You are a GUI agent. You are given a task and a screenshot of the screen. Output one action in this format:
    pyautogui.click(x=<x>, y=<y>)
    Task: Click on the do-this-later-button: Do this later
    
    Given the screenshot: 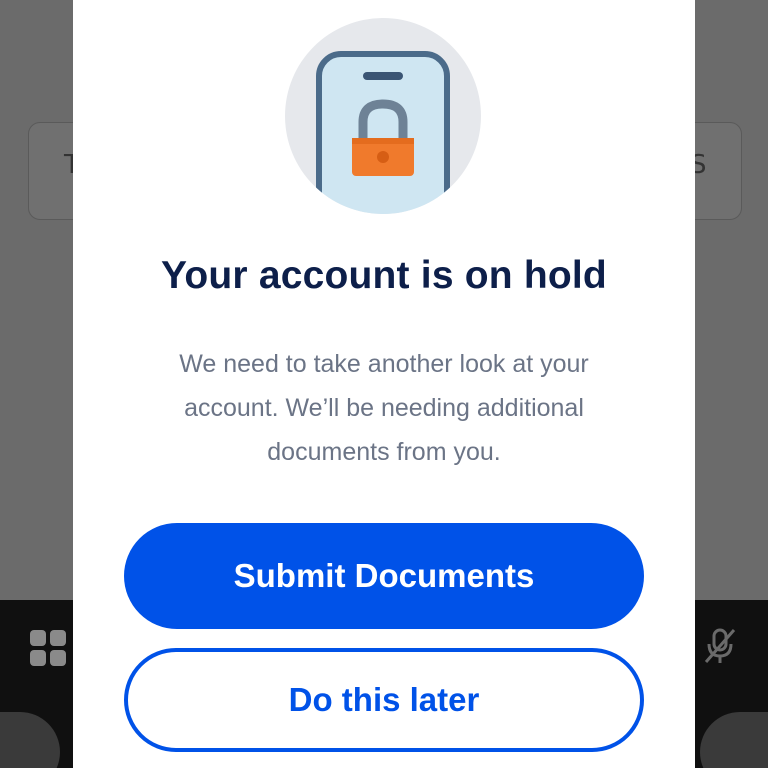 What is the action you would take?
    pyautogui.click(x=384, y=700)
    